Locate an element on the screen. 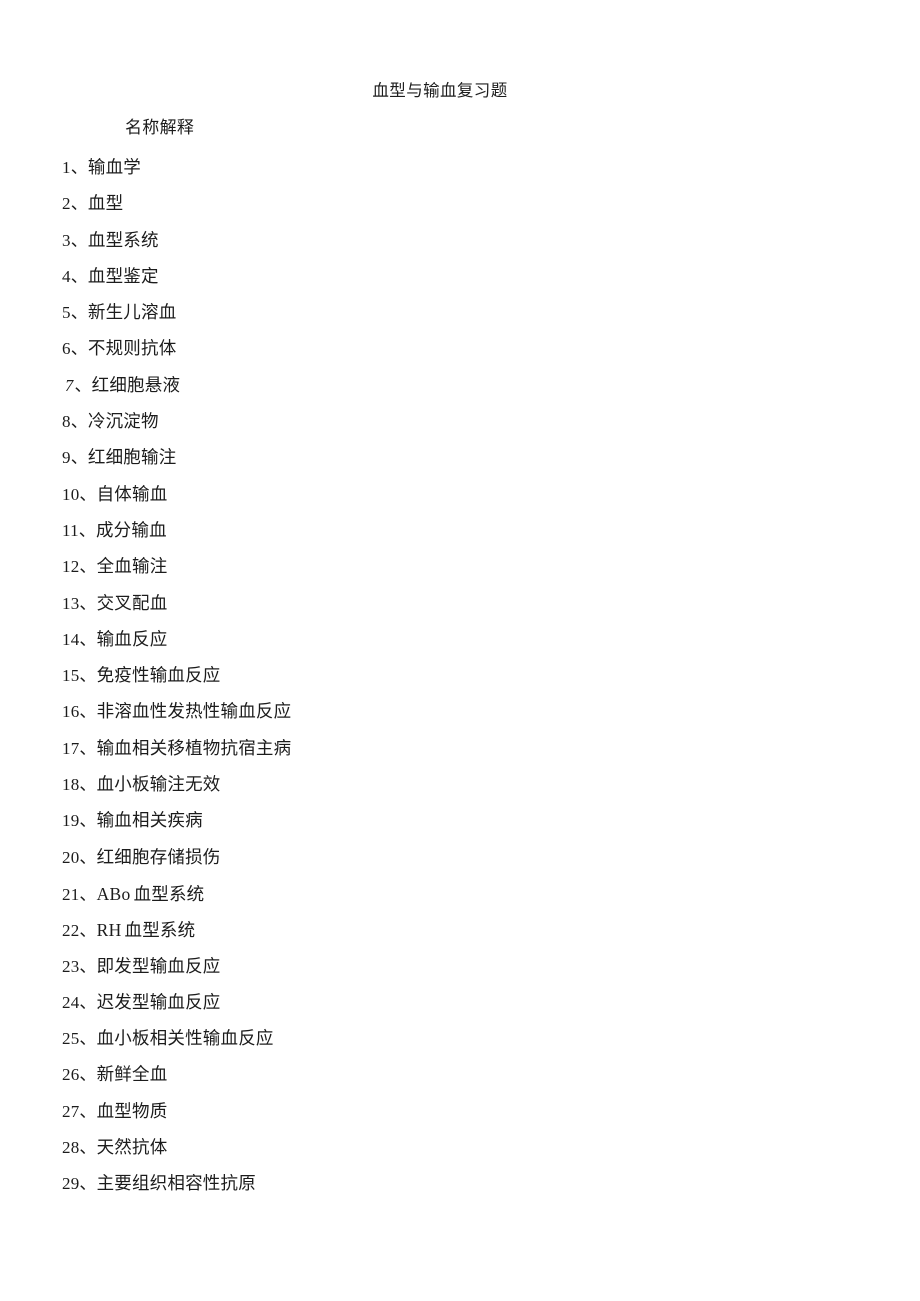 This screenshot has width=920, height=1301. list-item: 14、输血反应 is located at coordinates (462, 640).